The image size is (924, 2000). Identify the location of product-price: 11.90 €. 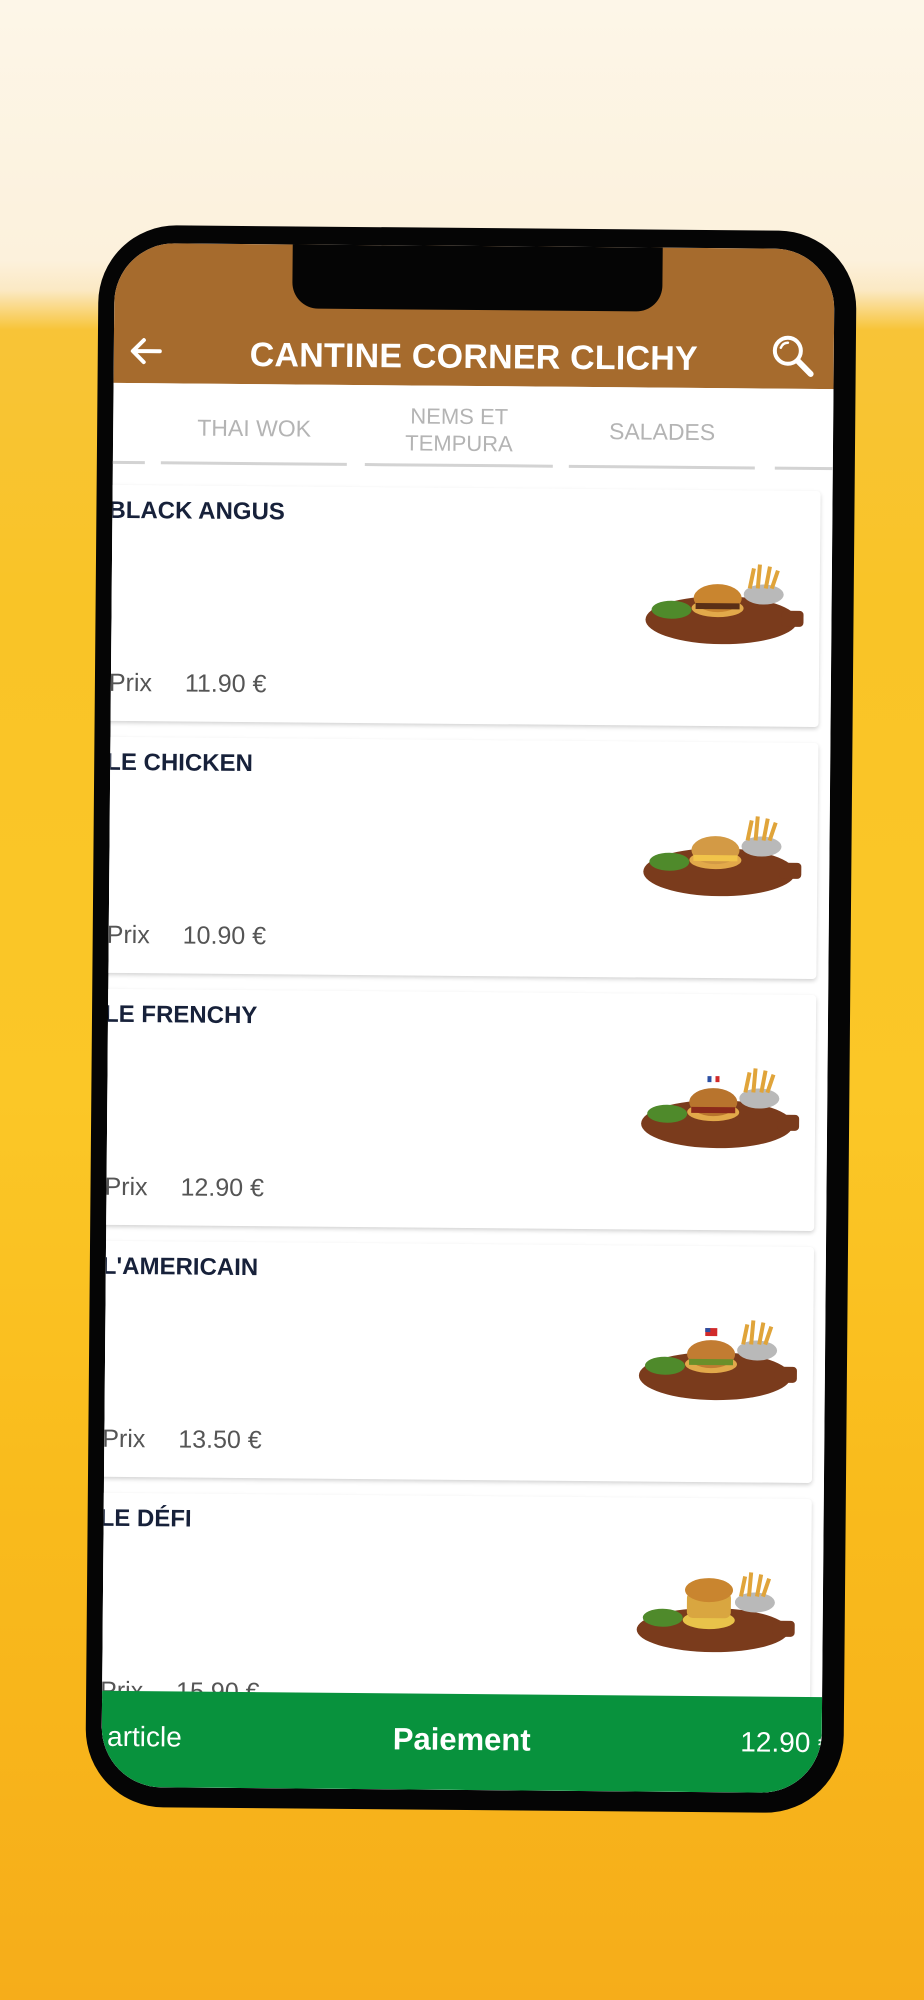
(225, 684).